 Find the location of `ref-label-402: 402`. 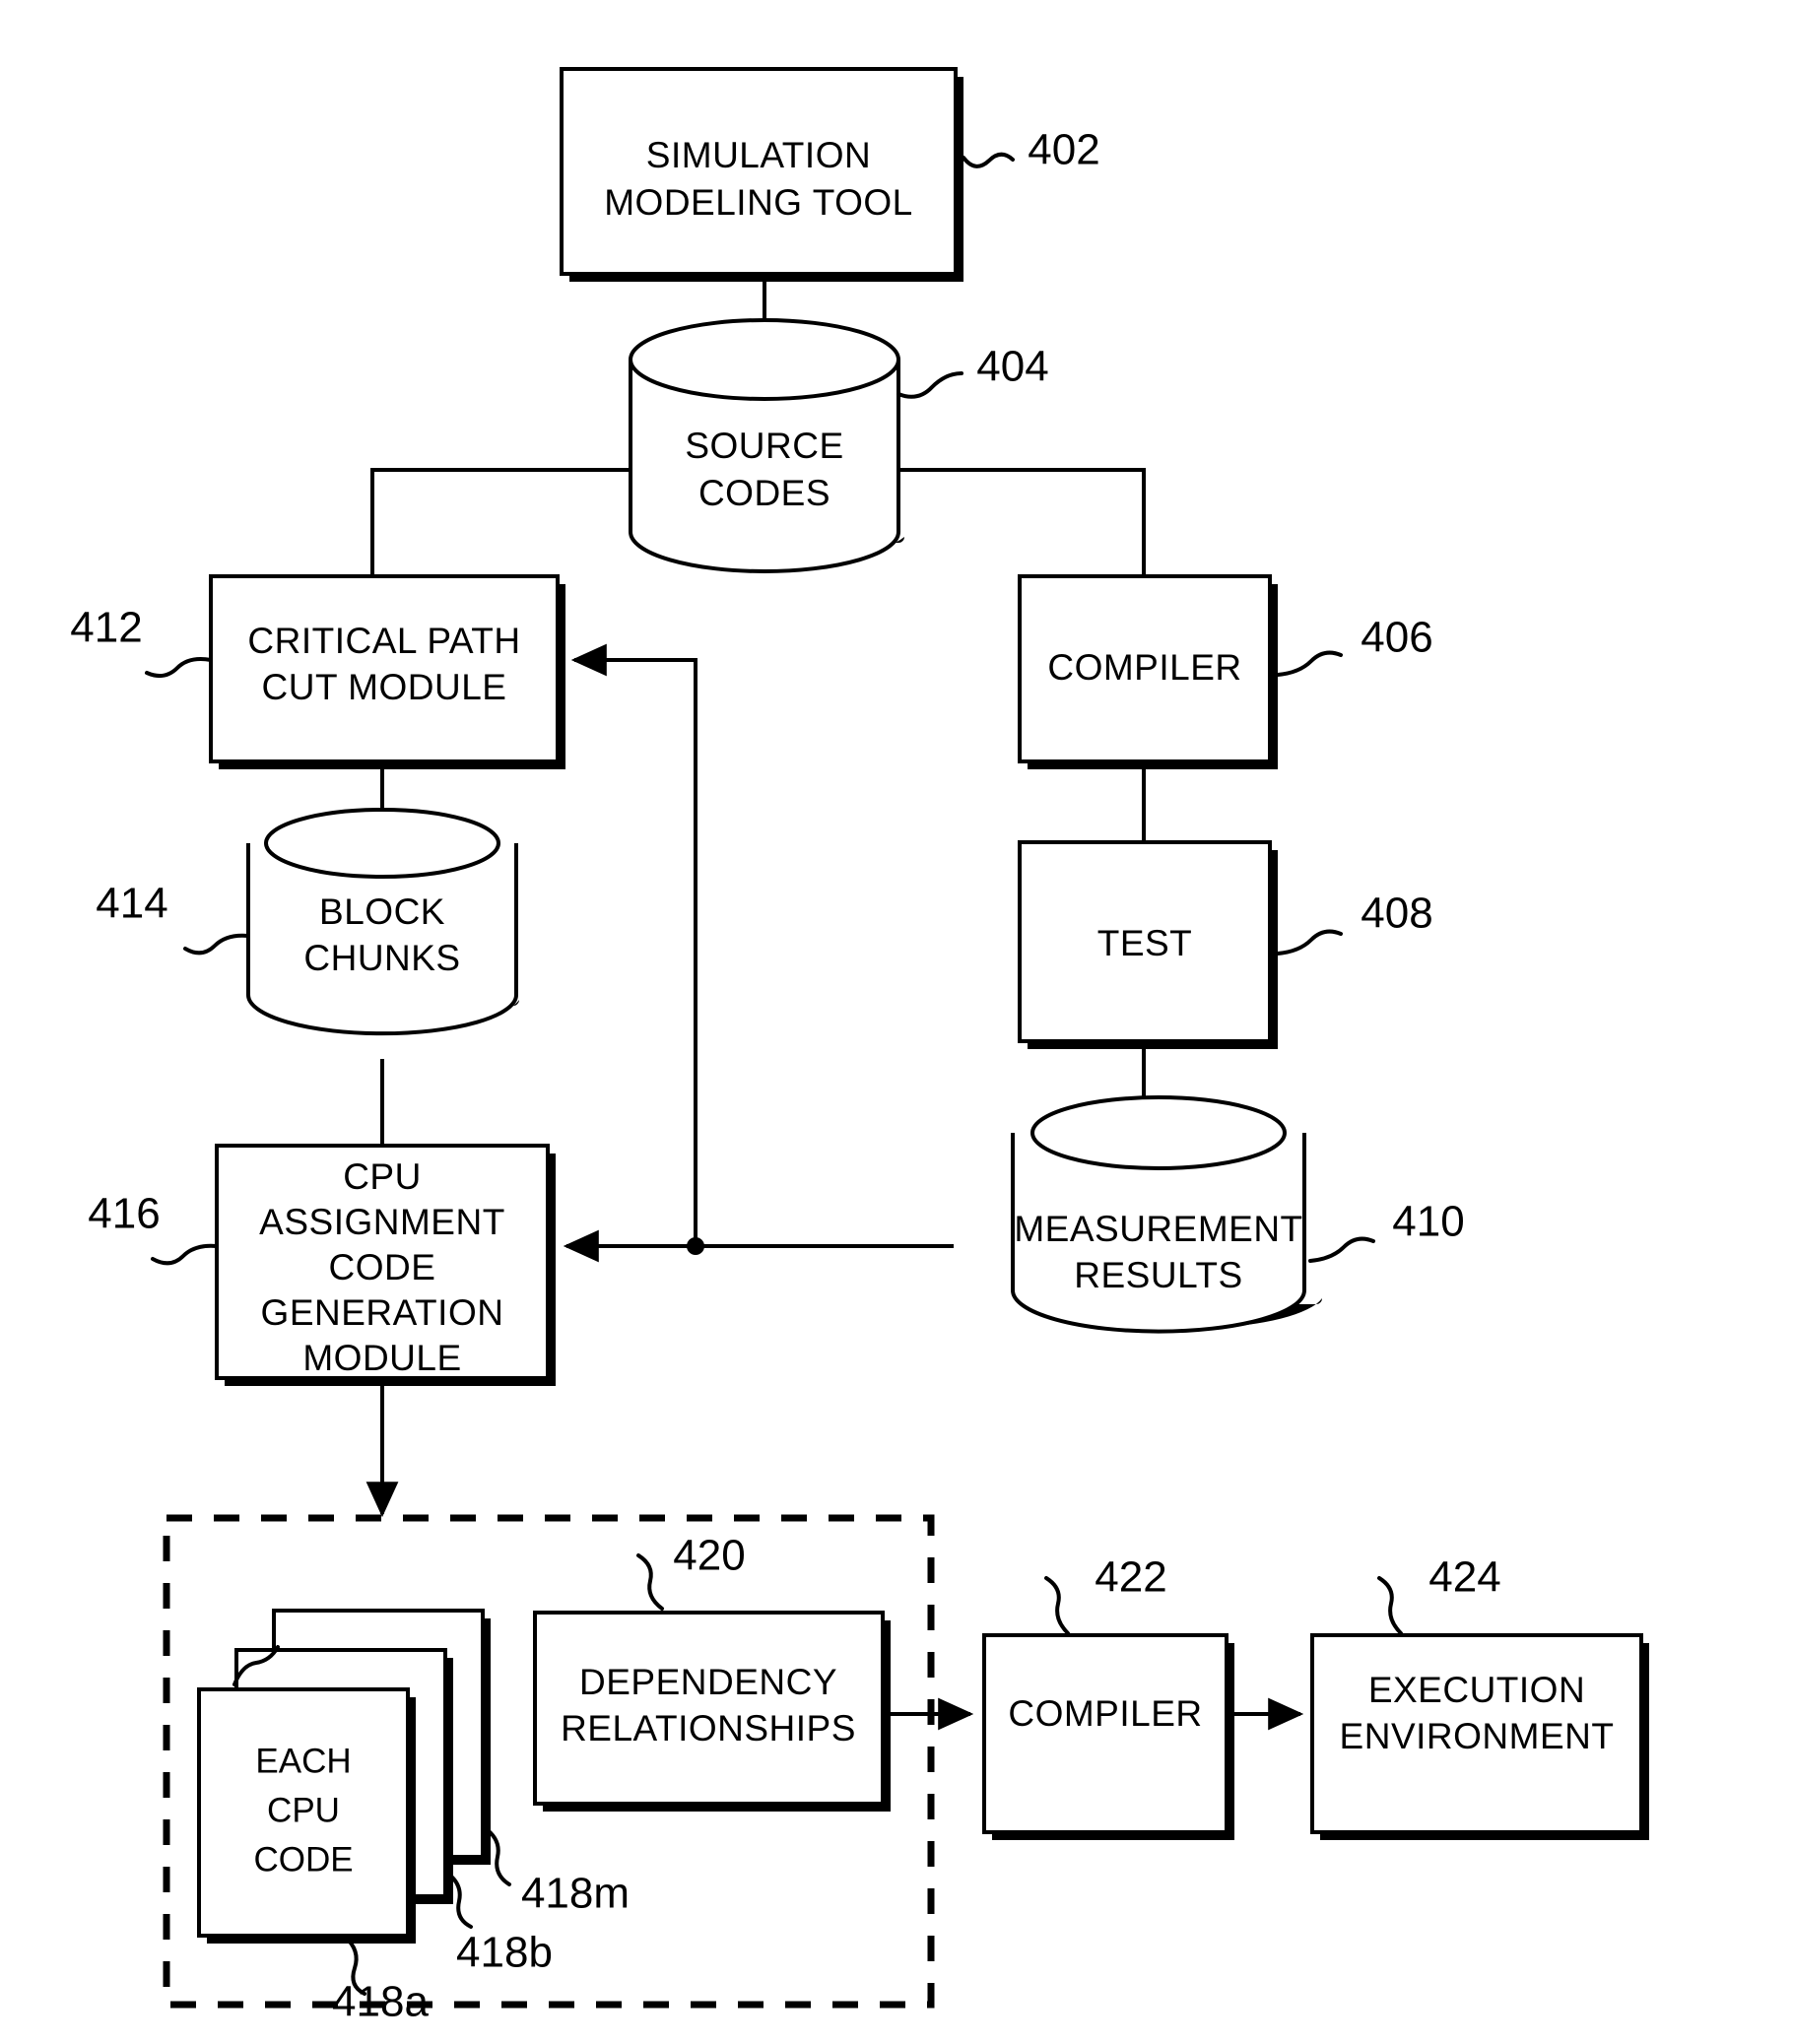

ref-label-402: 402 is located at coordinates (1063, 150).